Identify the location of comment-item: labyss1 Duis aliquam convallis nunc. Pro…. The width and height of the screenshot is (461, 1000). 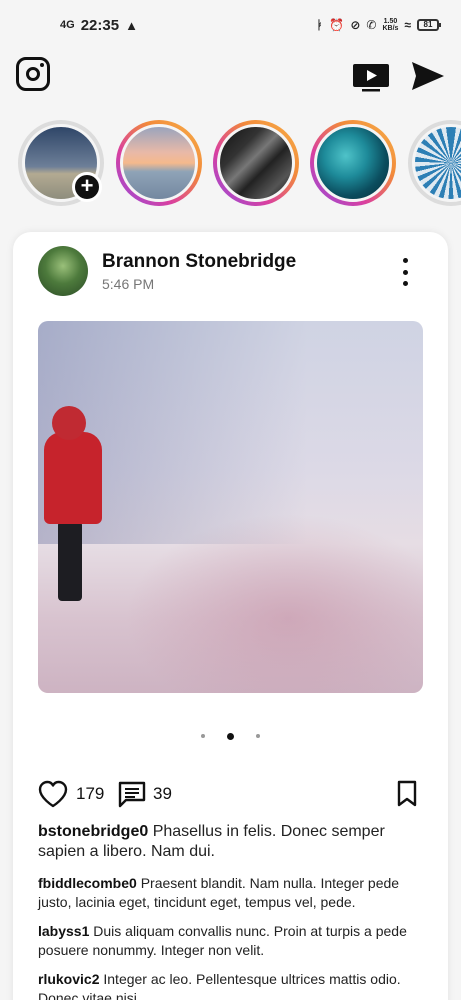
(235, 941).